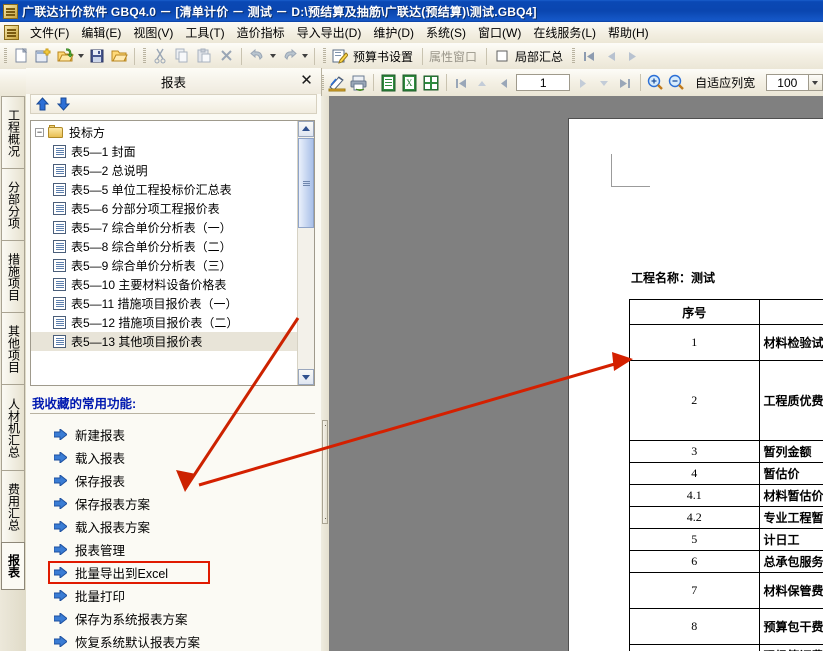 This screenshot has width=823, height=651. I want to click on tree-node-item-selected: 表5—13 其他项目报价表, so click(164, 341).